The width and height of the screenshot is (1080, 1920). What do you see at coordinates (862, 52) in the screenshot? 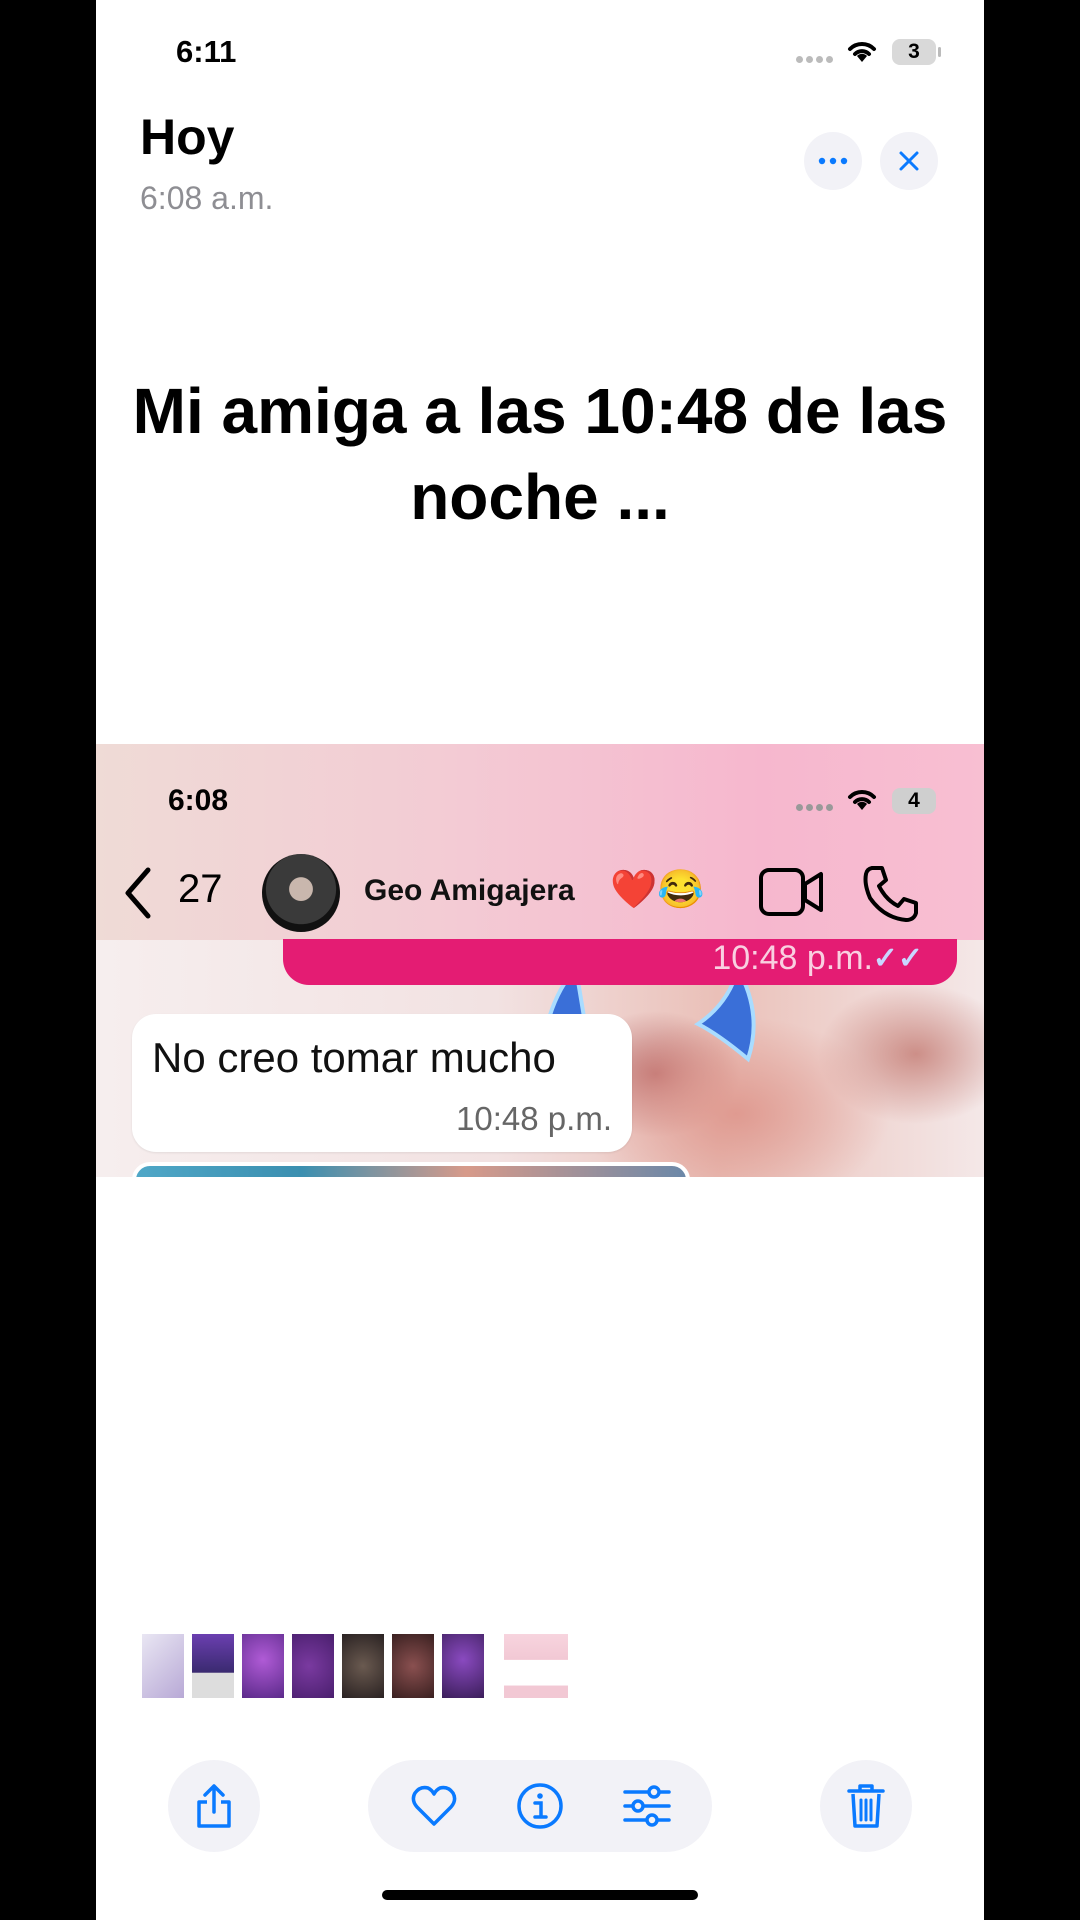
I see `wifi-icon` at bounding box center [862, 52].